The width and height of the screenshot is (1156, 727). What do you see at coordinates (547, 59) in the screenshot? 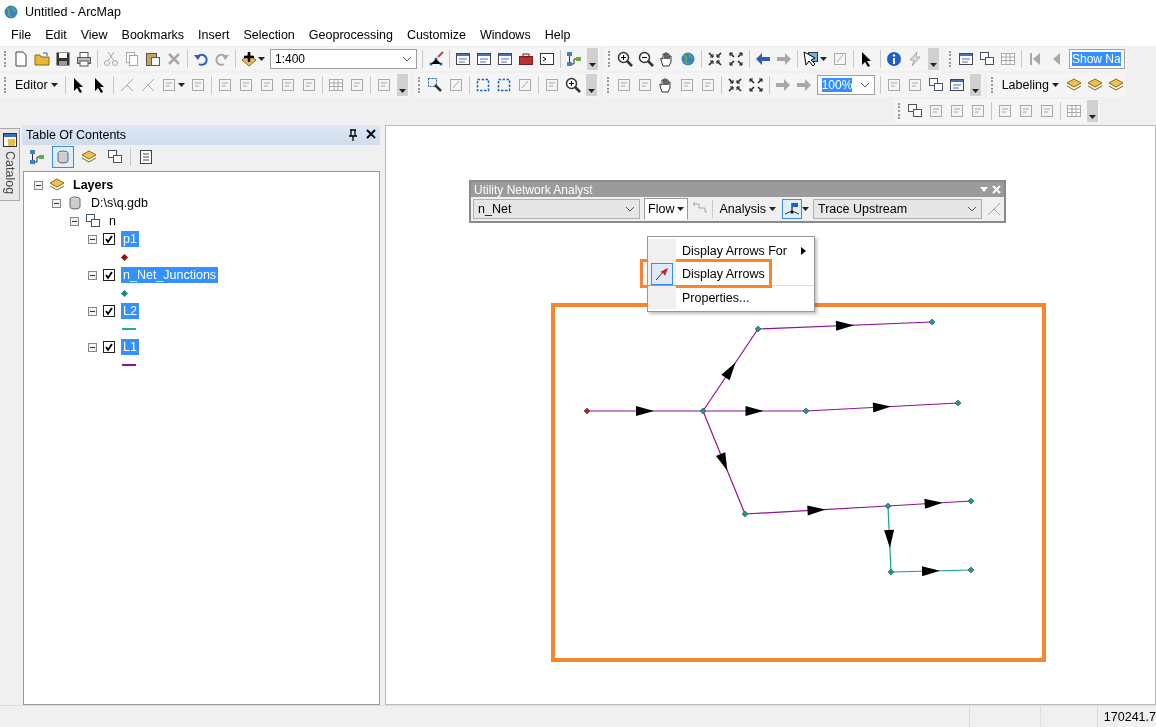
I see `console-icon` at bounding box center [547, 59].